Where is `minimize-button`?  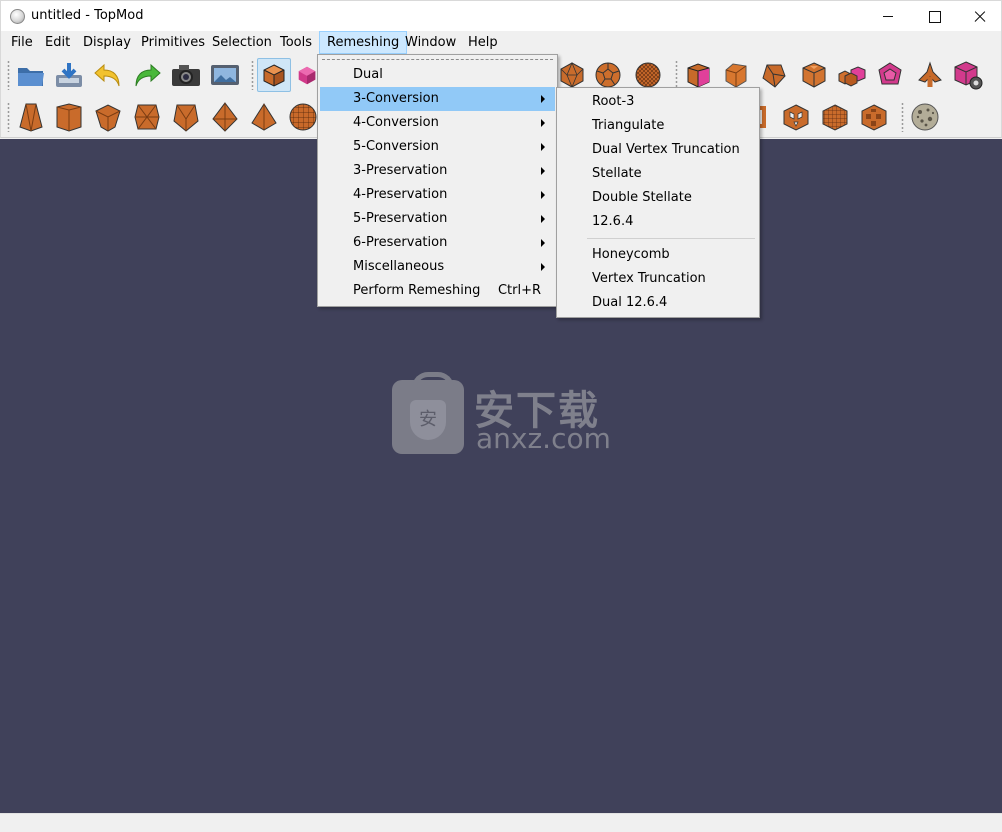
minimize-button is located at coordinates (888, 16).